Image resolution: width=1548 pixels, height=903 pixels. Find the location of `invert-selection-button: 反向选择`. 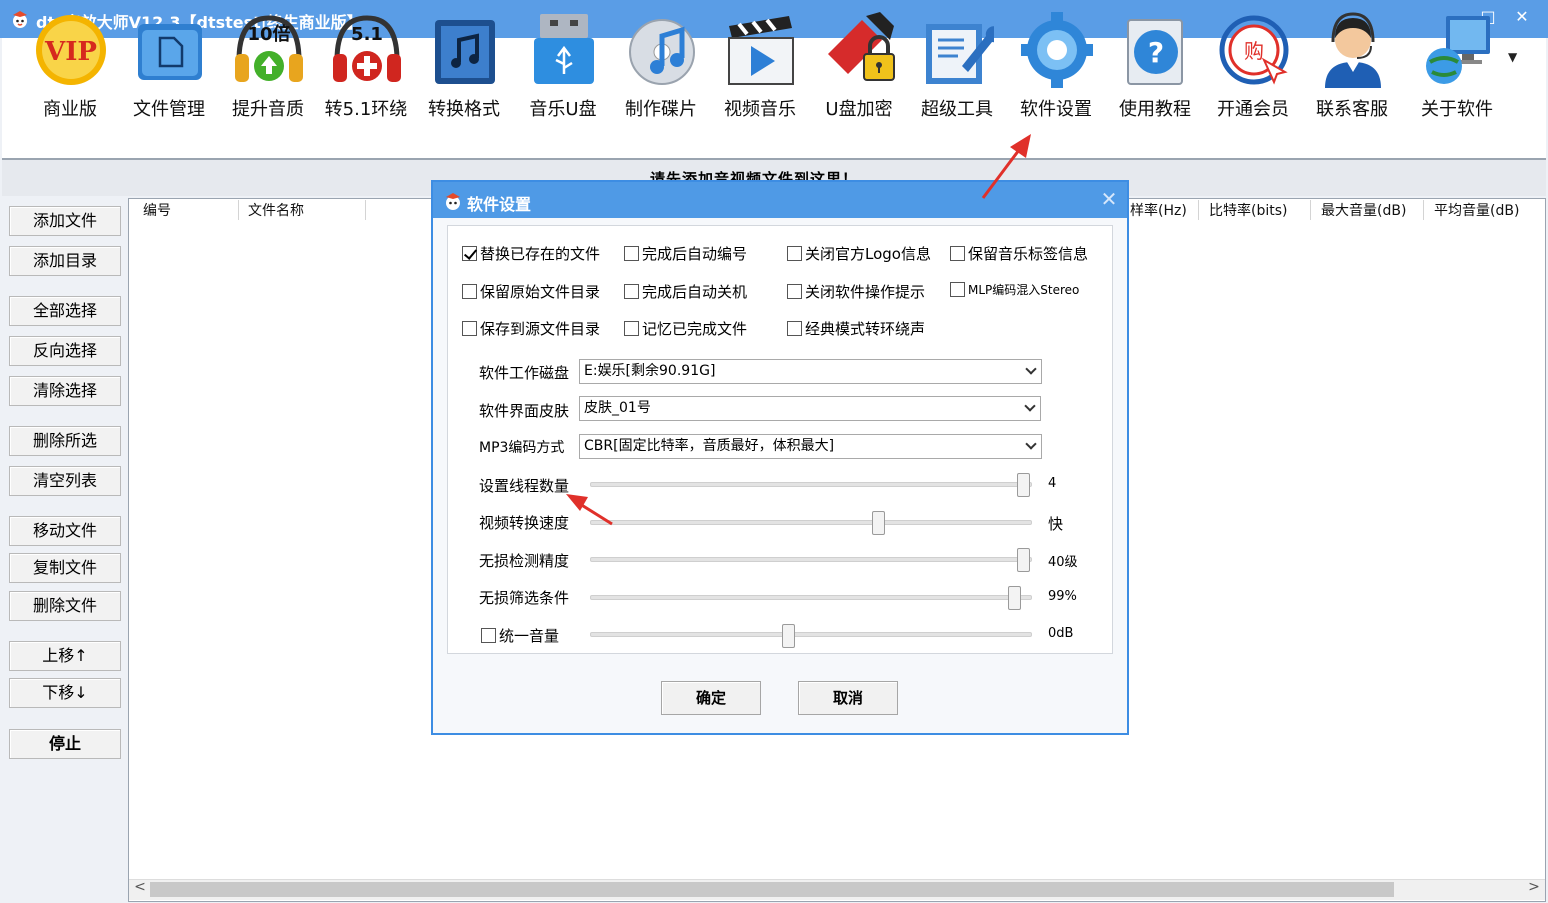

invert-selection-button: 反向选择 is located at coordinates (65, 351).